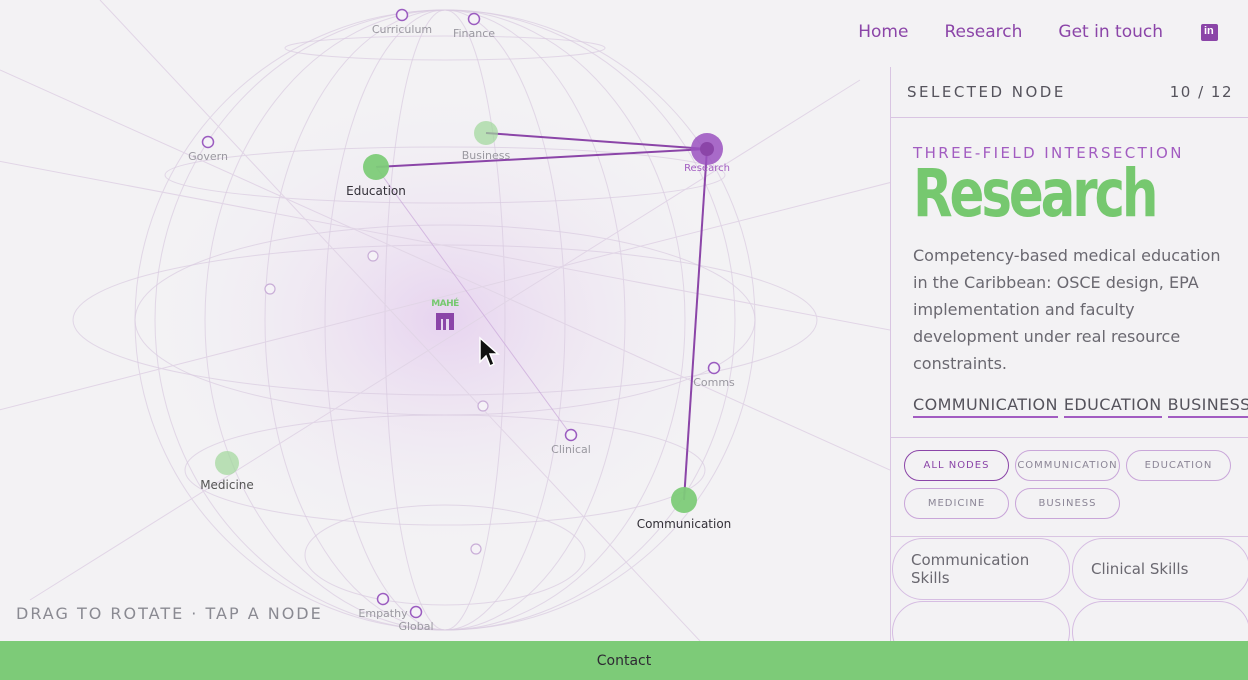 The width and height of the screenshot is (1248, 680). I want to click on node-u2, so click(270, 289).